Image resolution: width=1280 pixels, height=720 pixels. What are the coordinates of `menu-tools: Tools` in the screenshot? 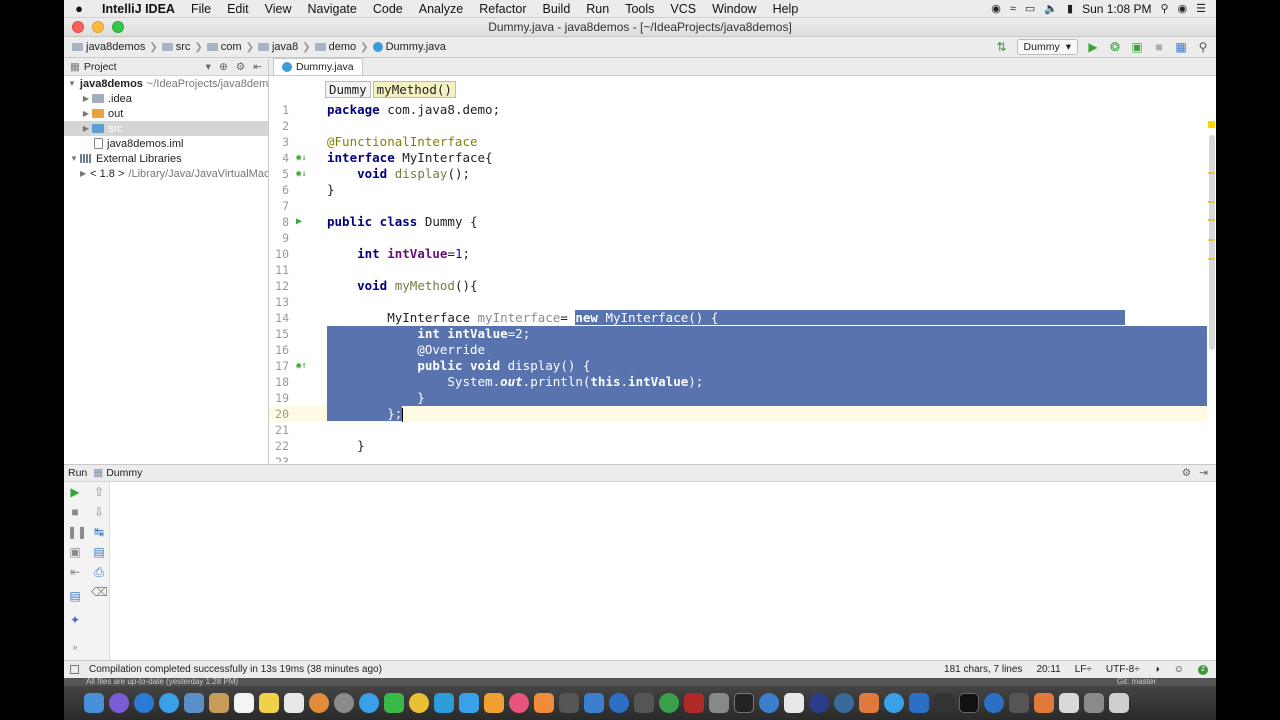 It's located at (639, 9).